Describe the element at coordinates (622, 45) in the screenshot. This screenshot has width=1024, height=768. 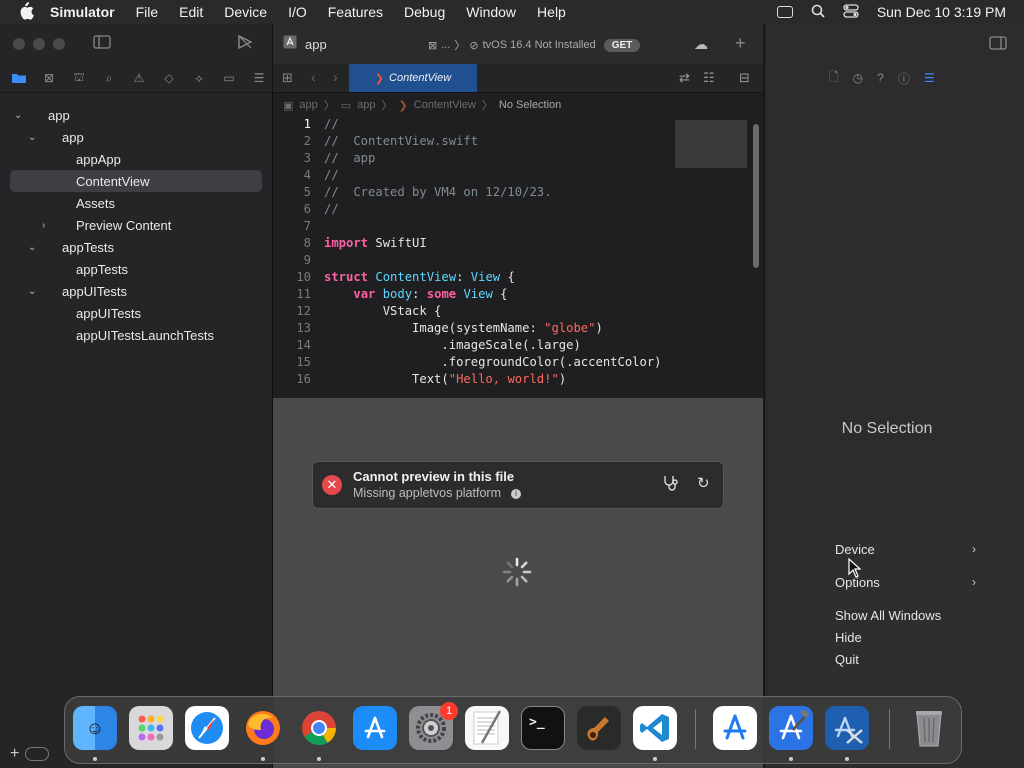
I see `get-button: GET` at that location.